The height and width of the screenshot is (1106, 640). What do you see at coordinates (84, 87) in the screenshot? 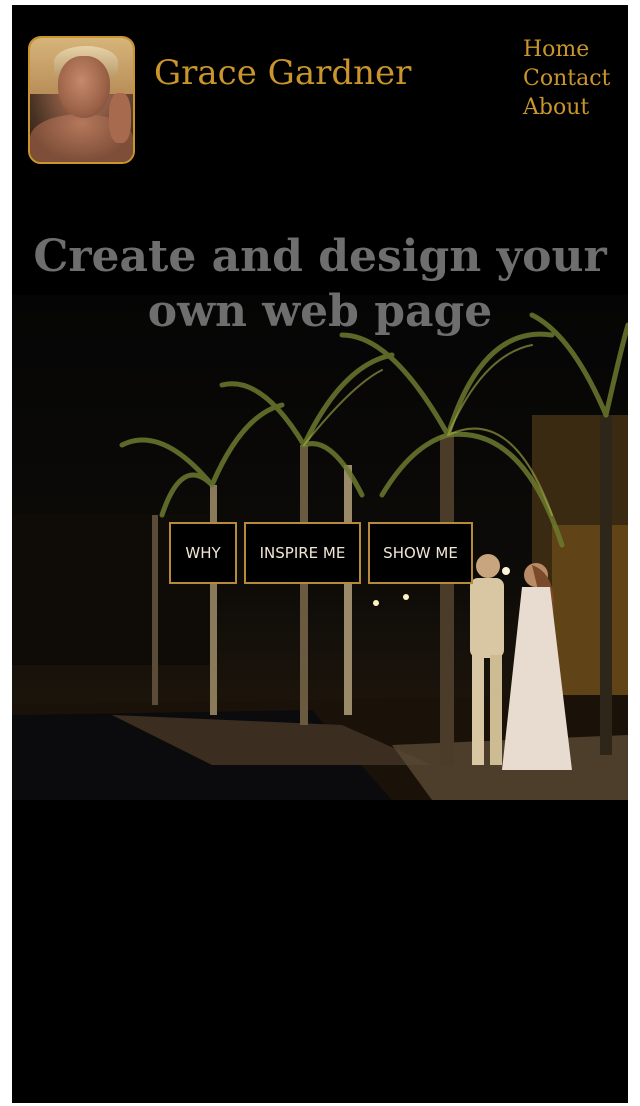
I see `avatar-face` at bounding box center [84, 87].